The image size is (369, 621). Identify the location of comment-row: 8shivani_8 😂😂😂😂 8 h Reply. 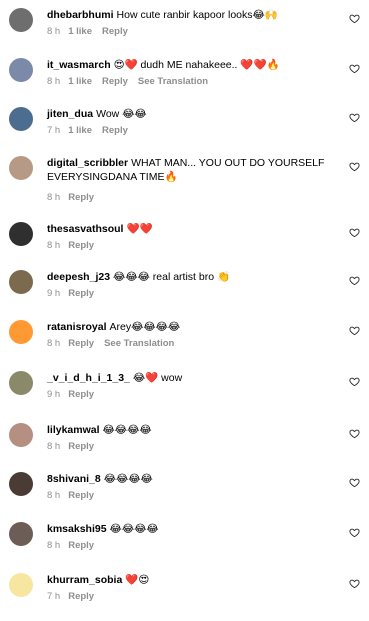
(184, 496).